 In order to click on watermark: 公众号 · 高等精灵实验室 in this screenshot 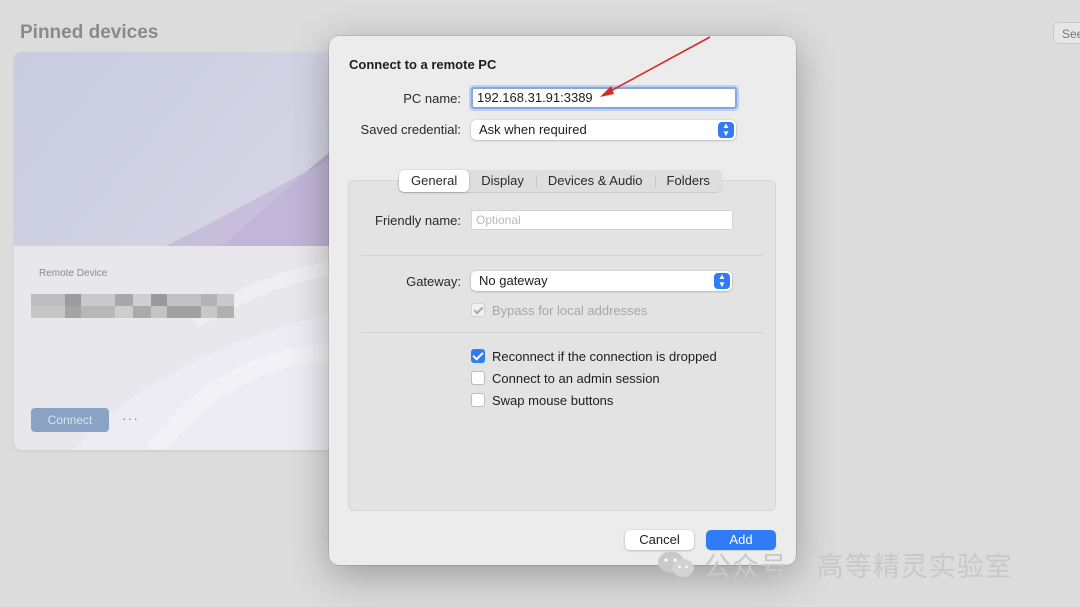, I will do `click(834, 565)`.